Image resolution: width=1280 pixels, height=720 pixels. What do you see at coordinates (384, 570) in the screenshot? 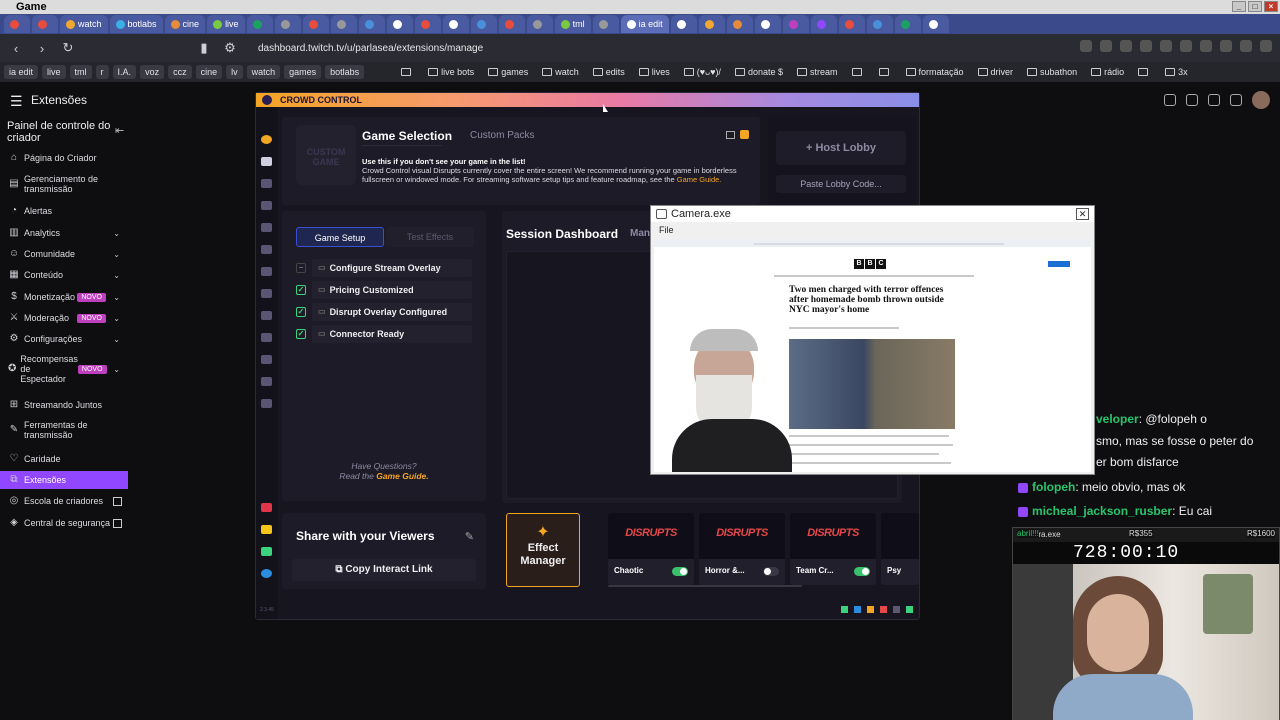
I see `copy-interact-link-button: ⧉ Copy Interact Link` at bounding box center [384, 570].